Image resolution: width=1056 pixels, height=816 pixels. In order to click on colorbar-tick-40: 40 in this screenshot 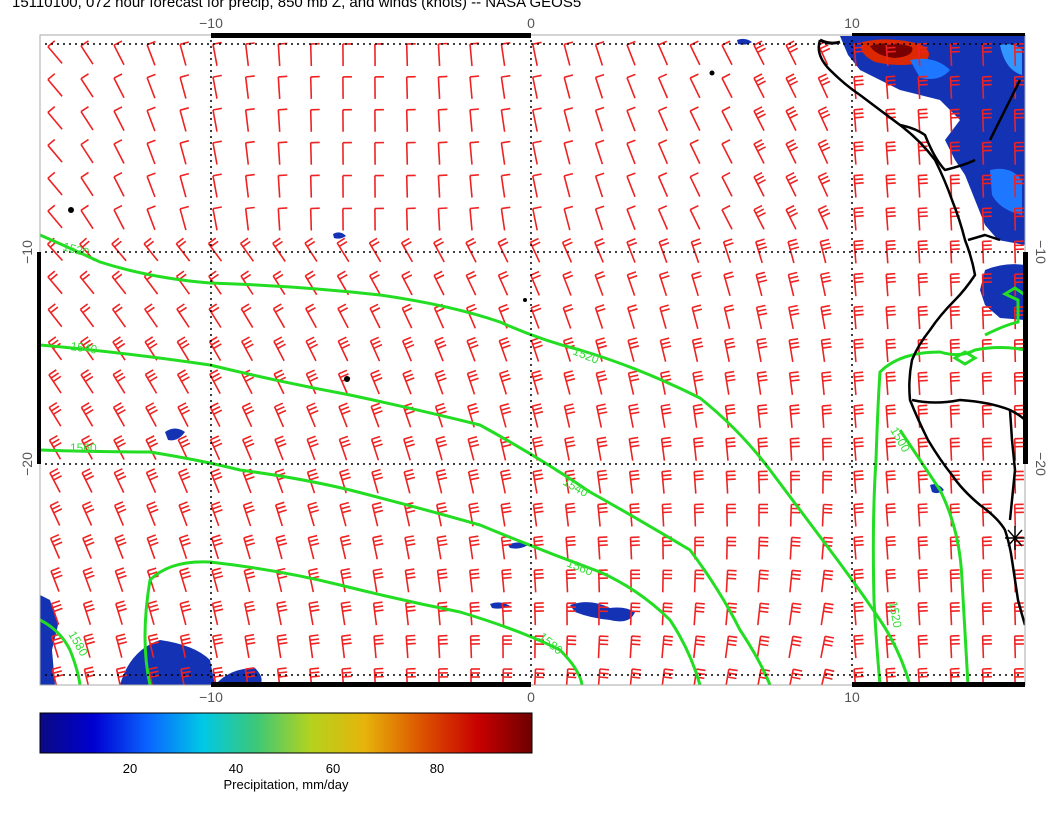, I will do `click(236, 768)`.